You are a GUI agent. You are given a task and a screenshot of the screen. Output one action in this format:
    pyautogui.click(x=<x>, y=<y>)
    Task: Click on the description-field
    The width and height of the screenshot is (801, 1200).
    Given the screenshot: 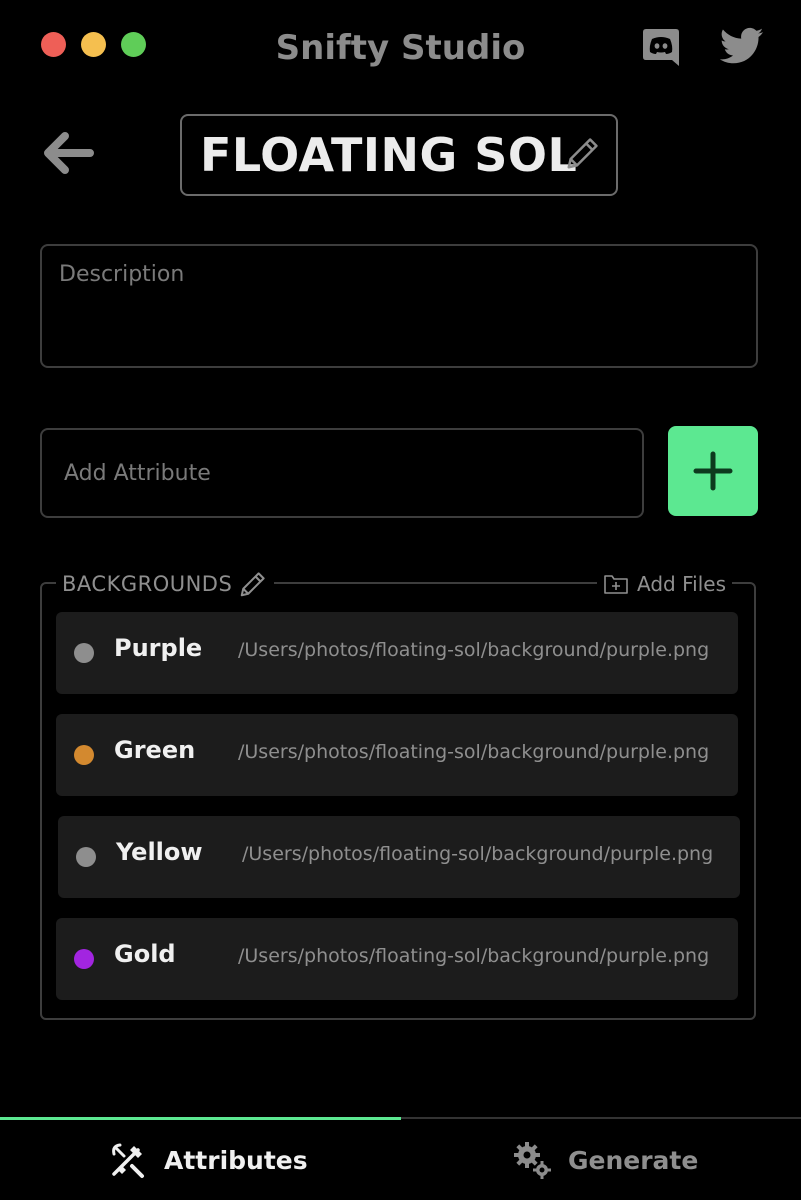 What is the action you would take?
    pyautogui.click(x=399, y=306)
    